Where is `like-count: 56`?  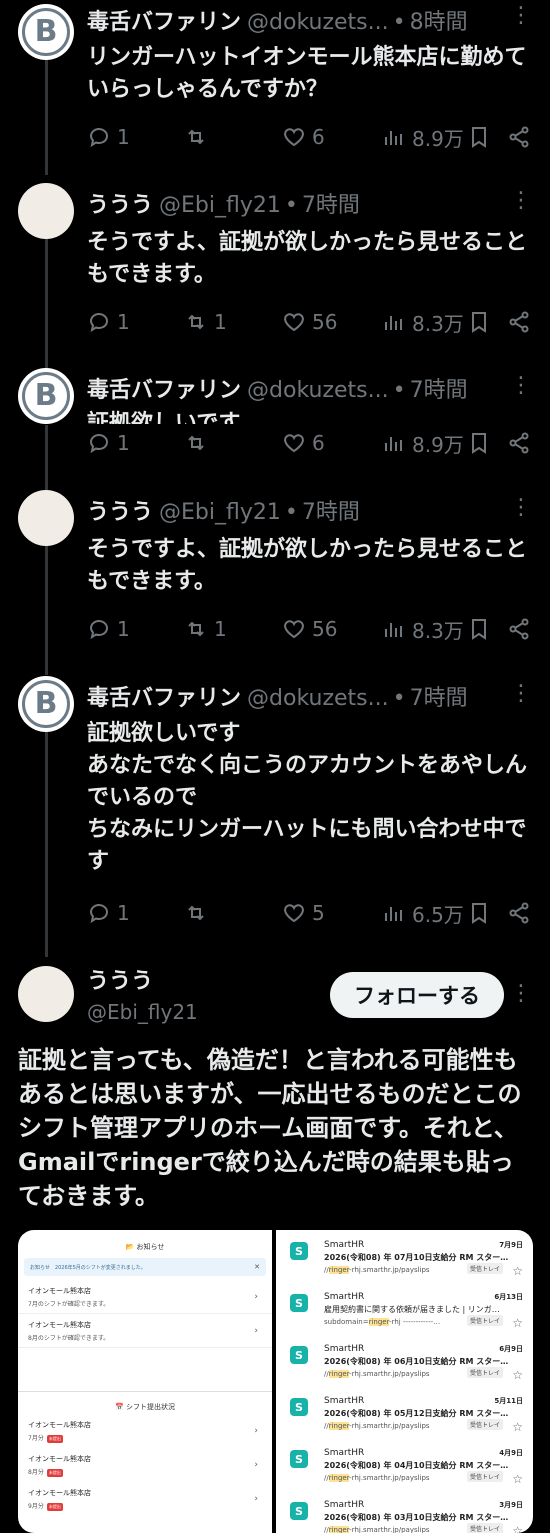
like-count: 56 is located at coordinates (325, 629).